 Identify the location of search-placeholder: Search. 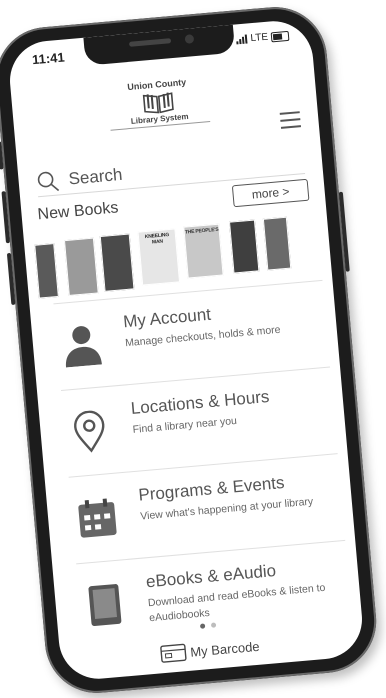
(95, 176).